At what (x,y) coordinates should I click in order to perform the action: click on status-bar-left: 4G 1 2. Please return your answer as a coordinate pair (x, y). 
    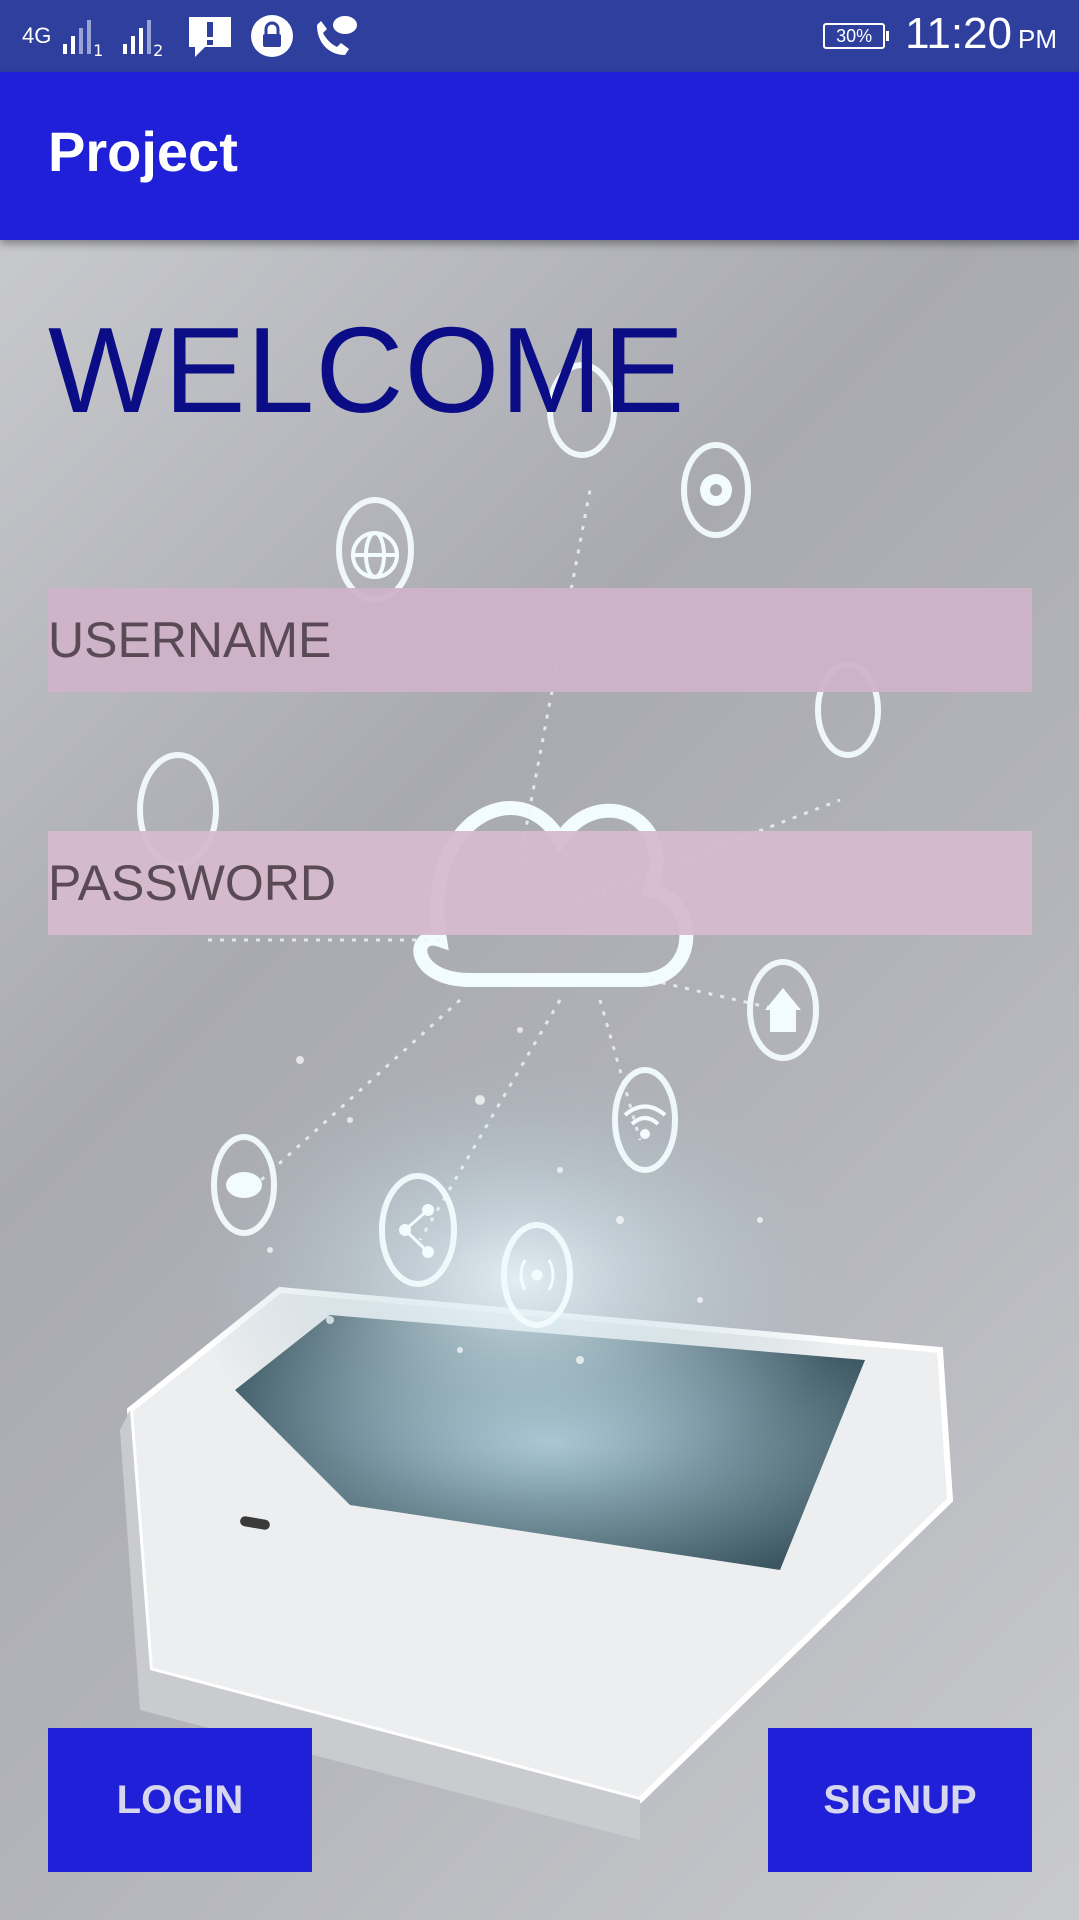
    Looking at the image, I should click on (190, 36).